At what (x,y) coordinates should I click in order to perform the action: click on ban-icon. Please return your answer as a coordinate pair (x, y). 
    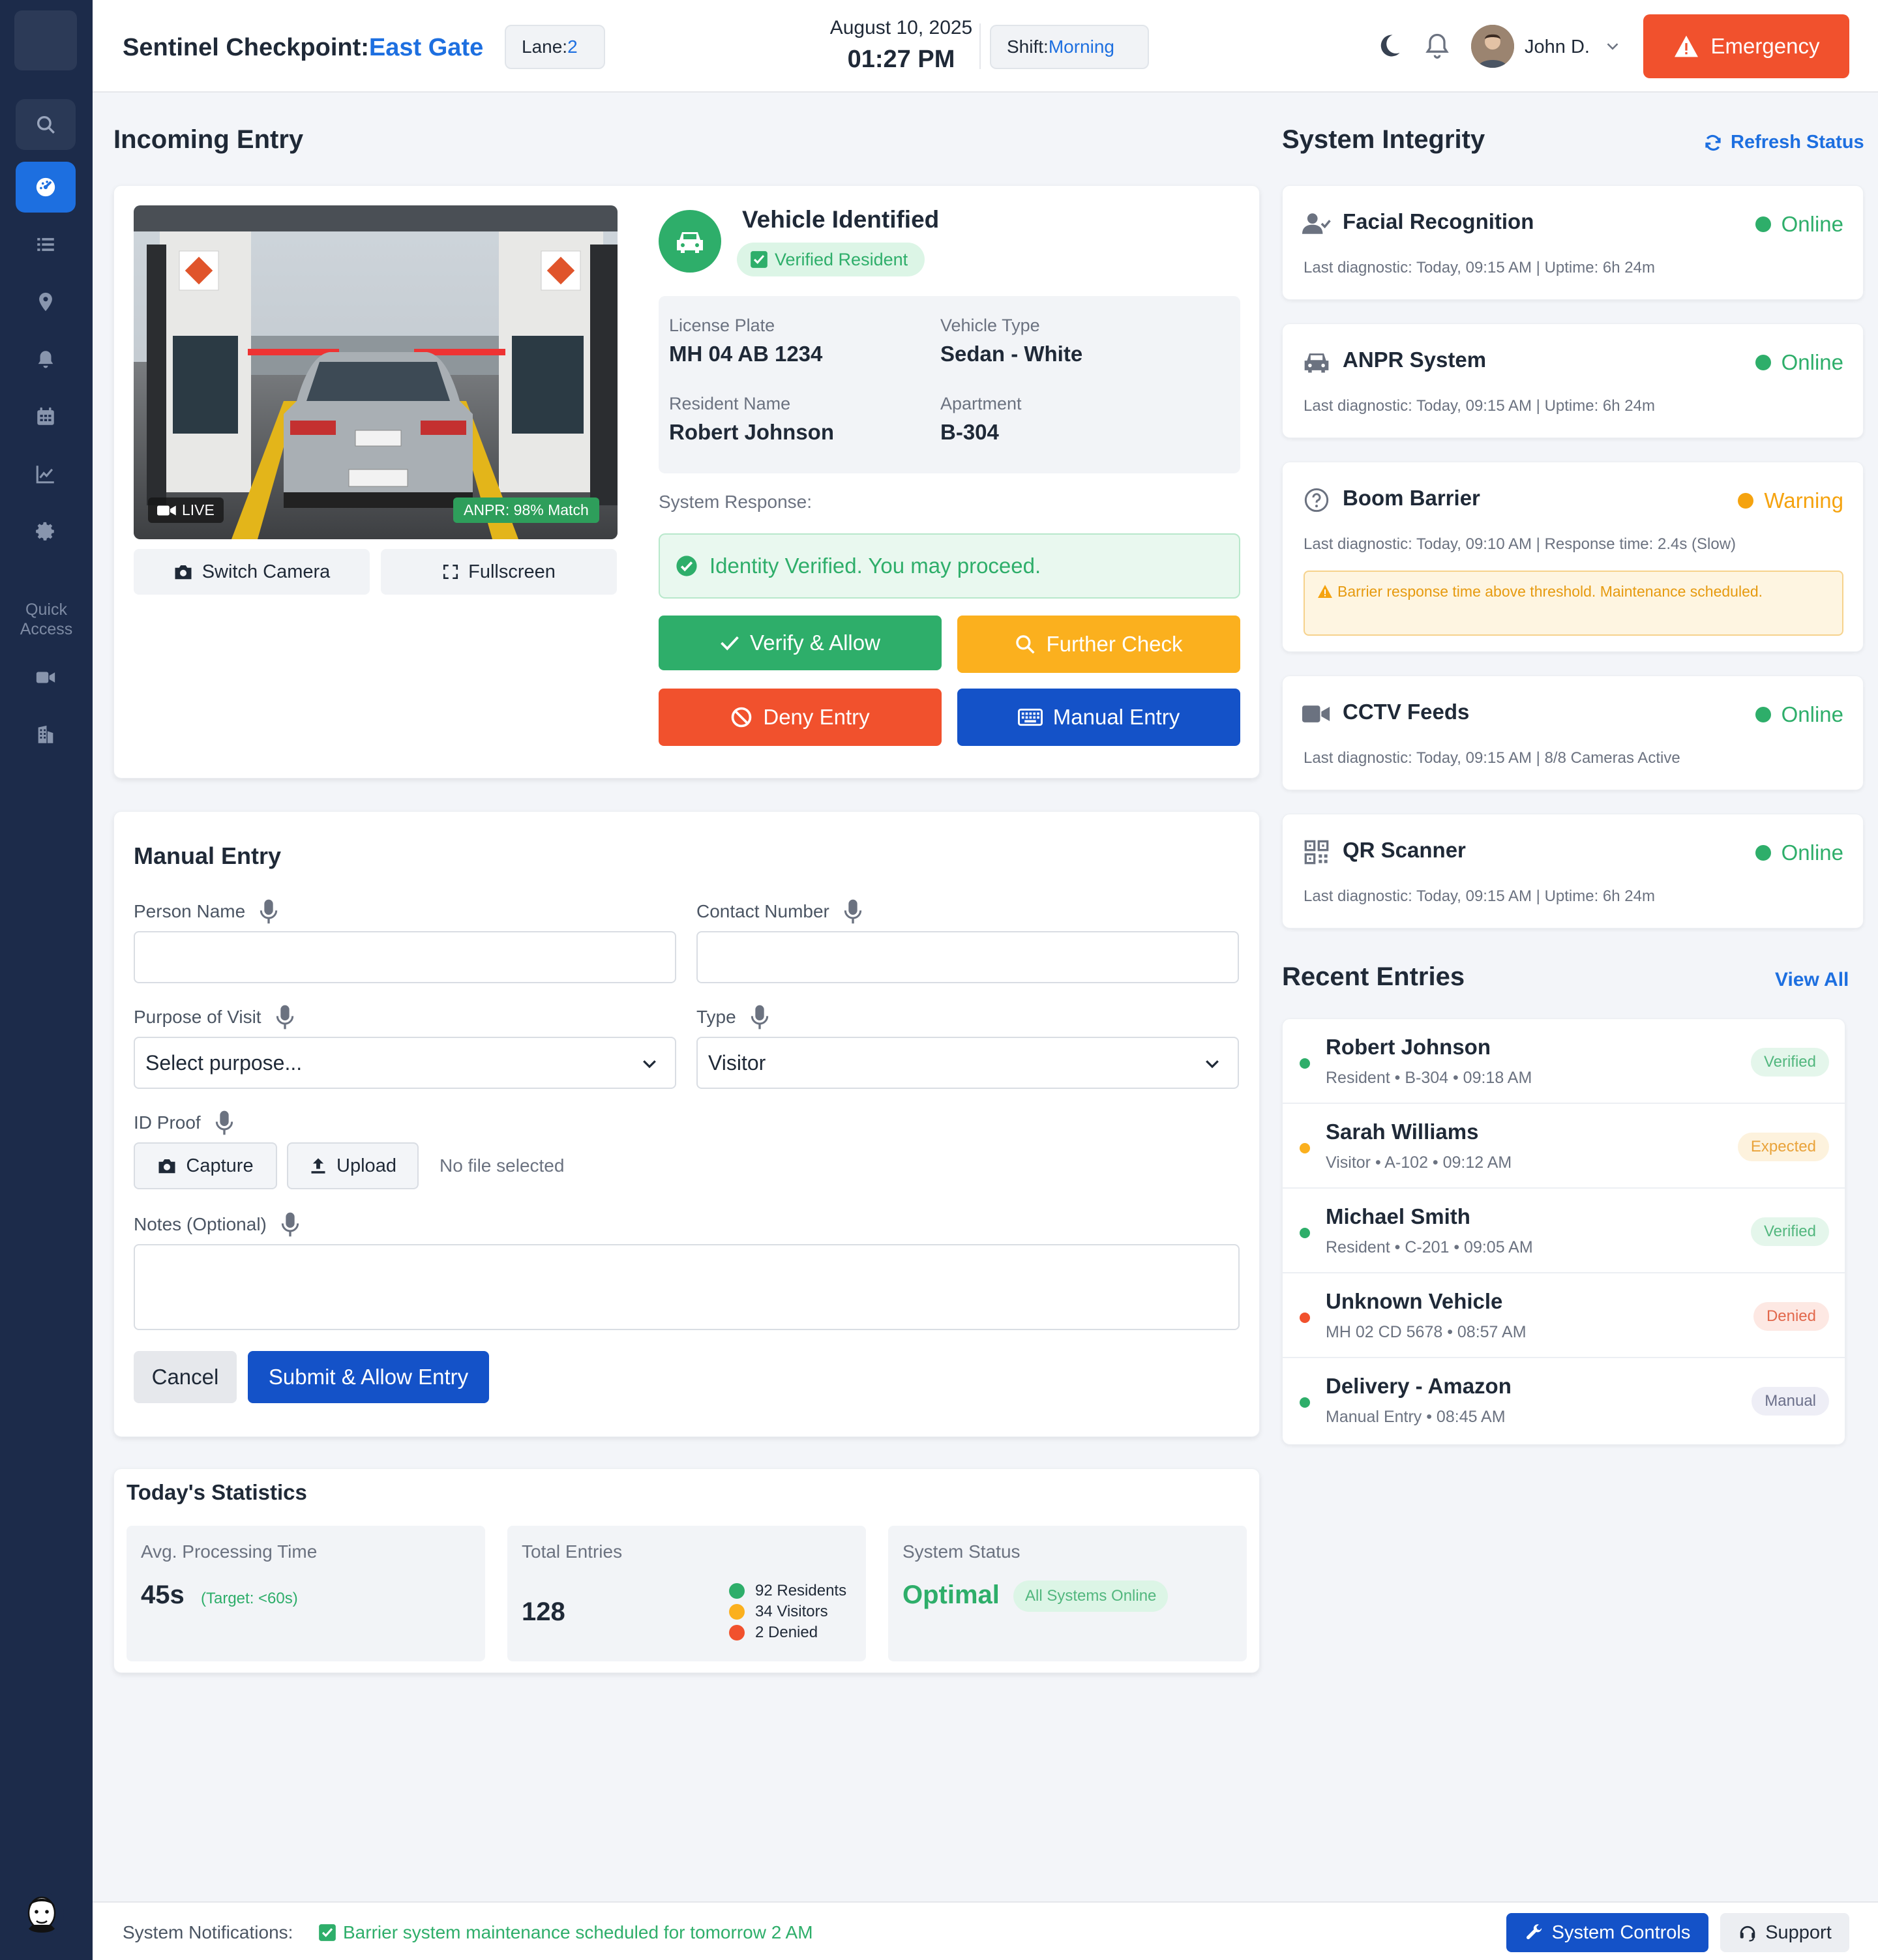
    Looking at the image, I should click on (742, 718).